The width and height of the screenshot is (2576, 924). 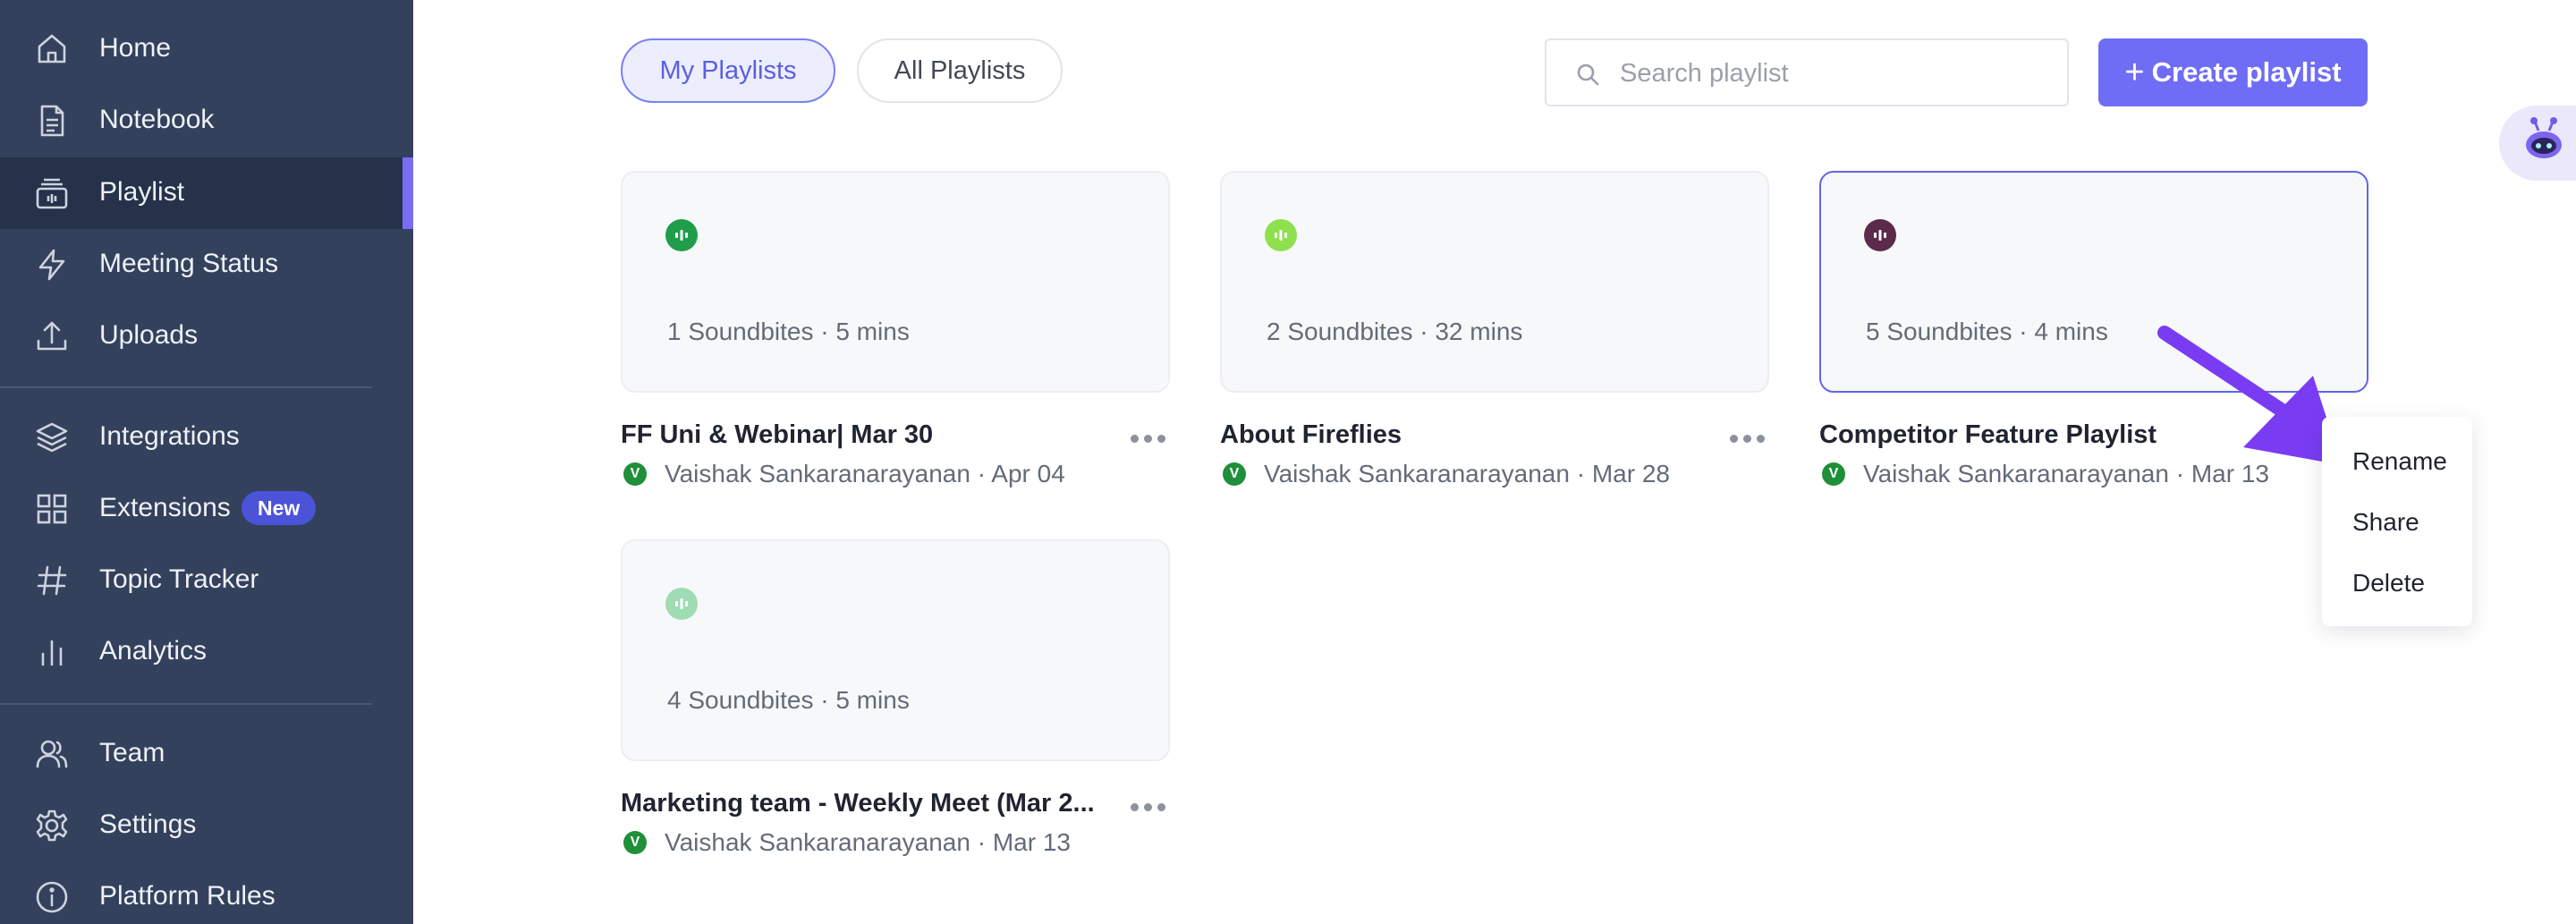 What do you see at coordinates (52, 897) in the screenshot?
I see `info-icon` at bounding box center [52, 897].